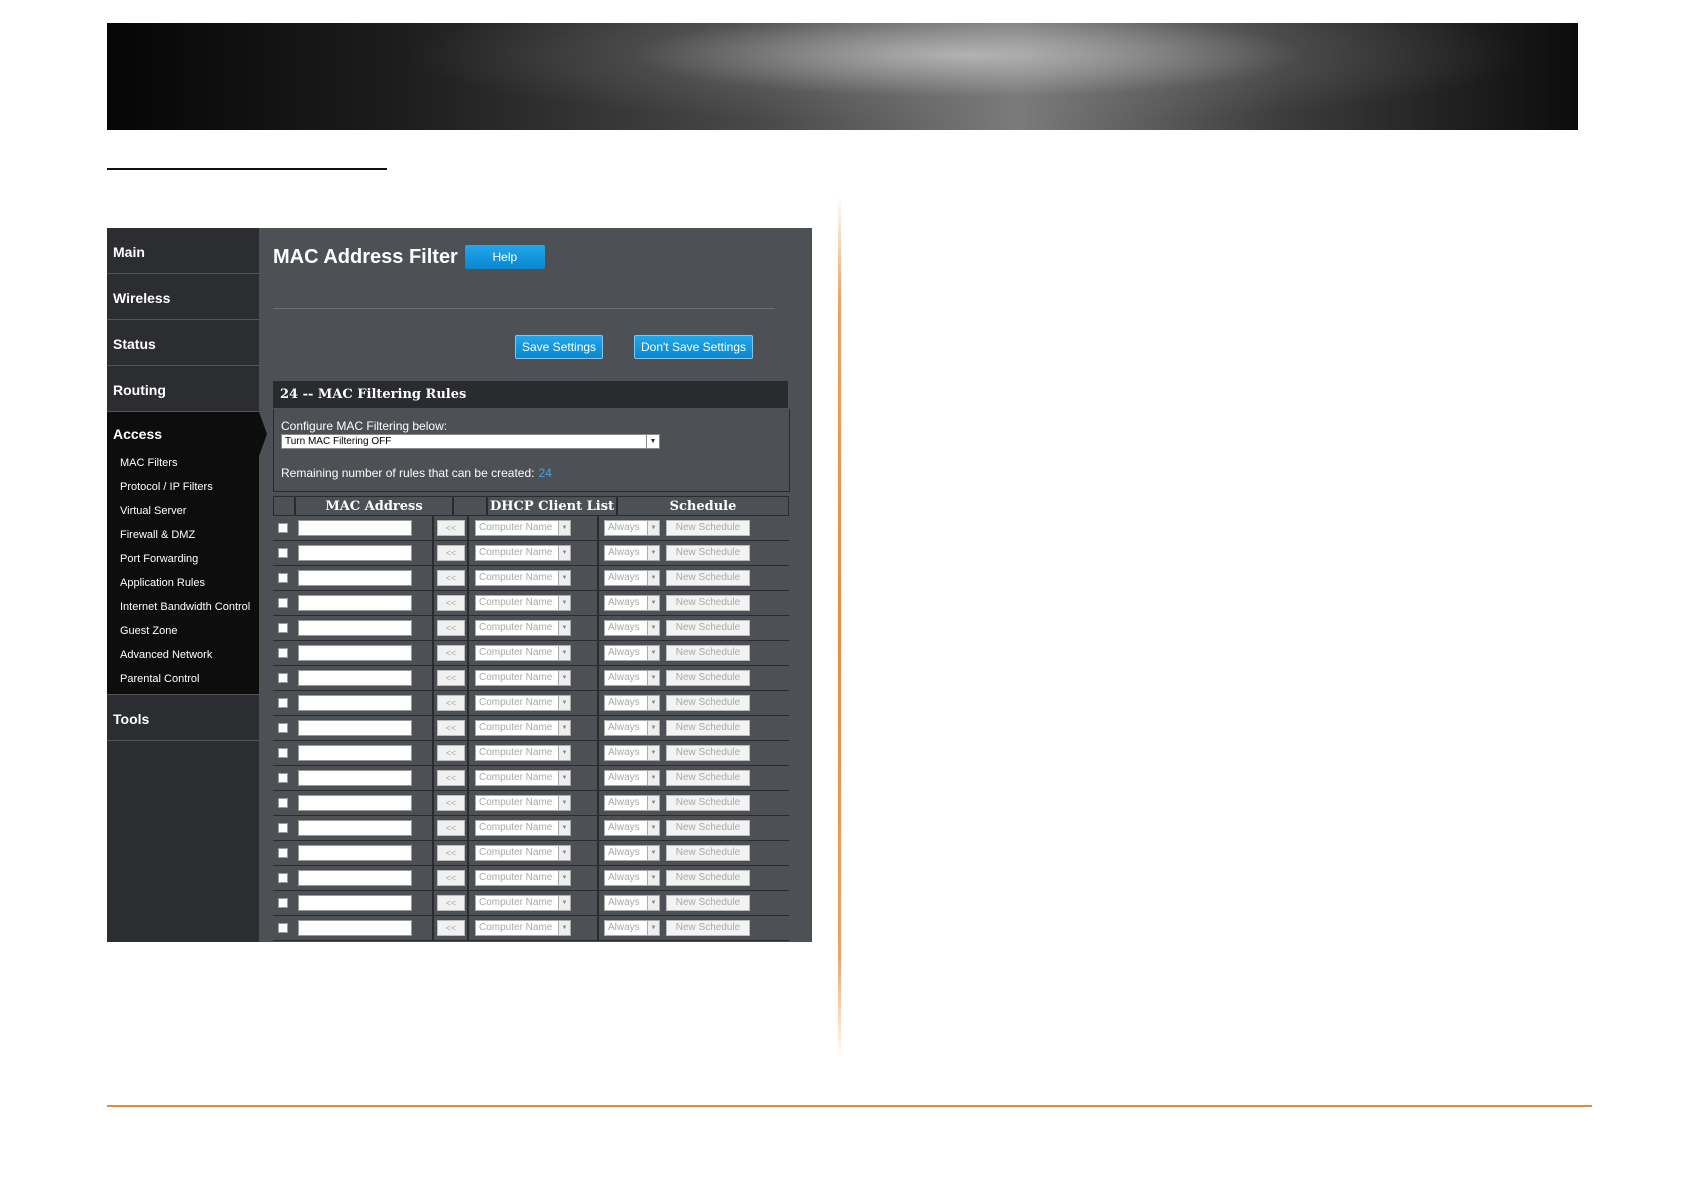  Describe the element at coordinates (559, 347) in the screenshot. I see `save-settings-button: Save Settings` at that location.